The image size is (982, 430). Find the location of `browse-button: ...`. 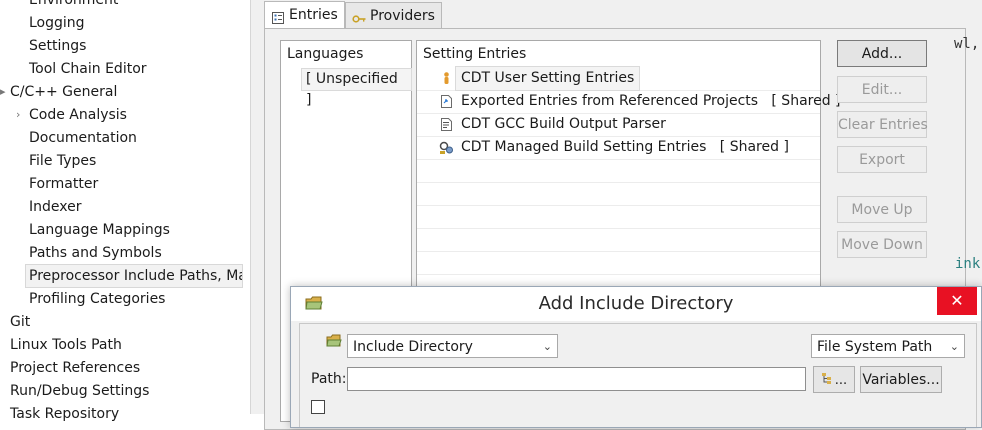

browse-button: ... is located at coordinates (834, 379).